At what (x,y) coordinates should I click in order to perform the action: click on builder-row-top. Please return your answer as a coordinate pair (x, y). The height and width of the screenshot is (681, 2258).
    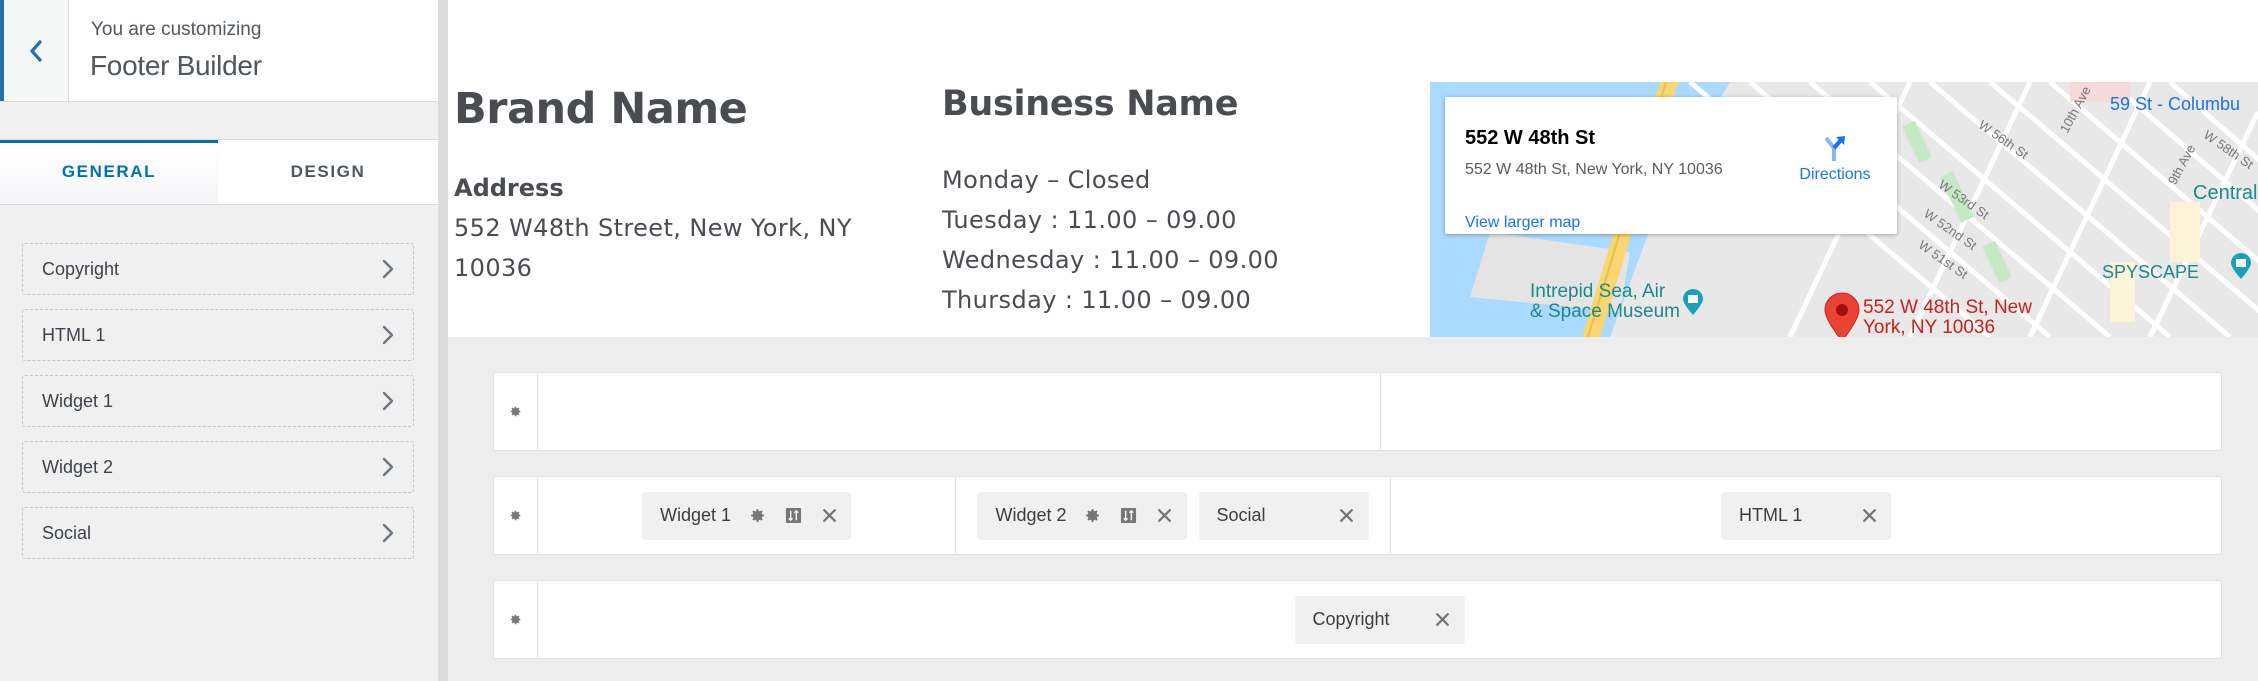
    Looking at the image, I should click on (1357, 411).